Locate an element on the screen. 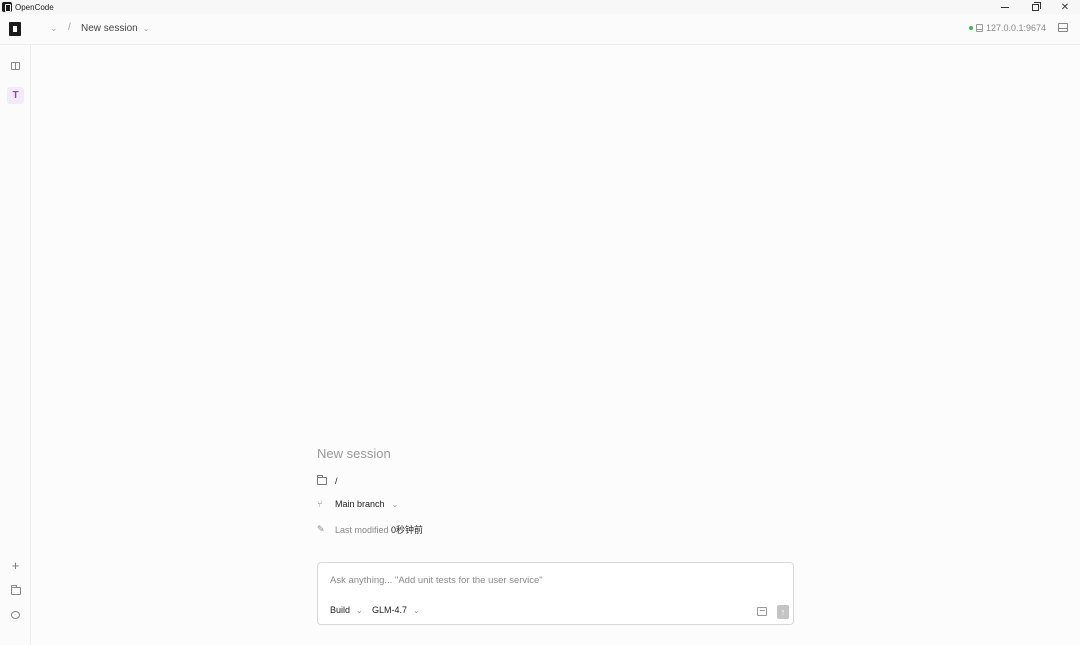 Image resolution: width=1080 pixels, height=645 pixels. agent-select: Build ⌄ is located at coordinates (346, 610).